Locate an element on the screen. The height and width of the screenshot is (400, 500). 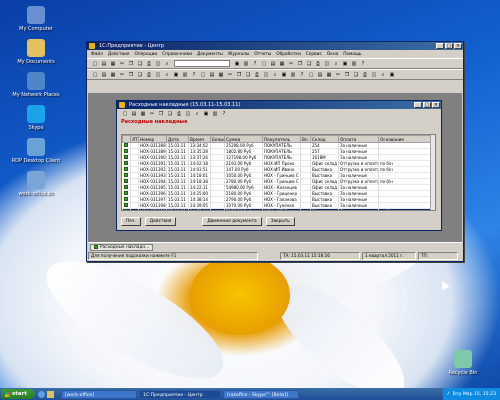
column-header: Белый is located at coordinates (217, 139).